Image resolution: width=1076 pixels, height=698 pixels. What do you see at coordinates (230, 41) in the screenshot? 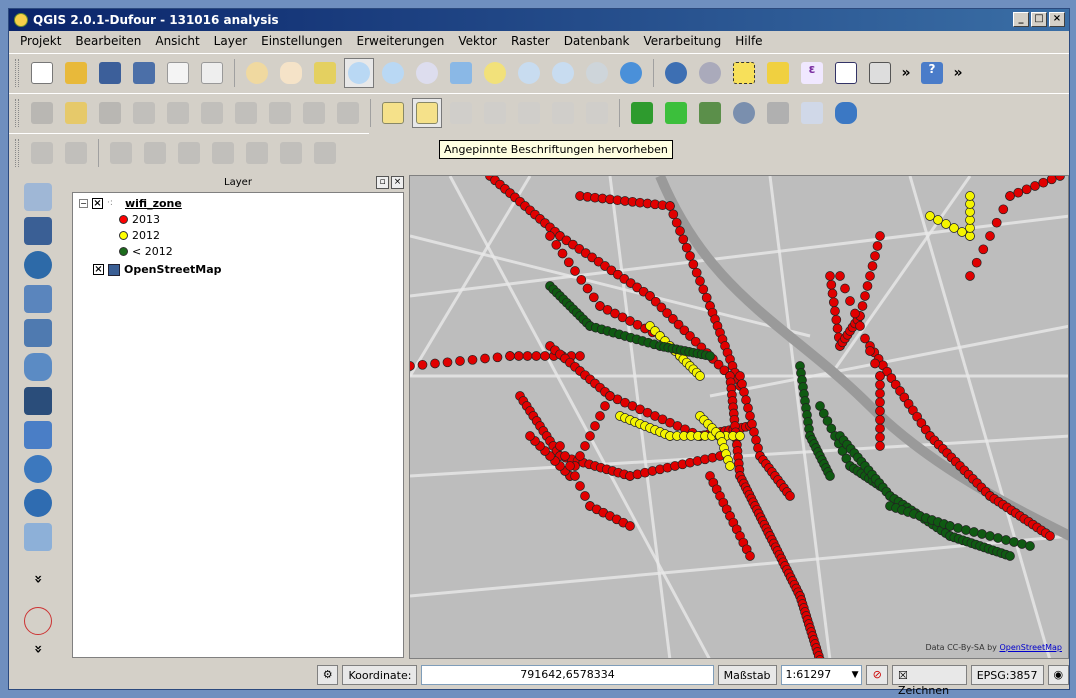
I see `menu-layer: Layer` at bounding box center [230, 41].